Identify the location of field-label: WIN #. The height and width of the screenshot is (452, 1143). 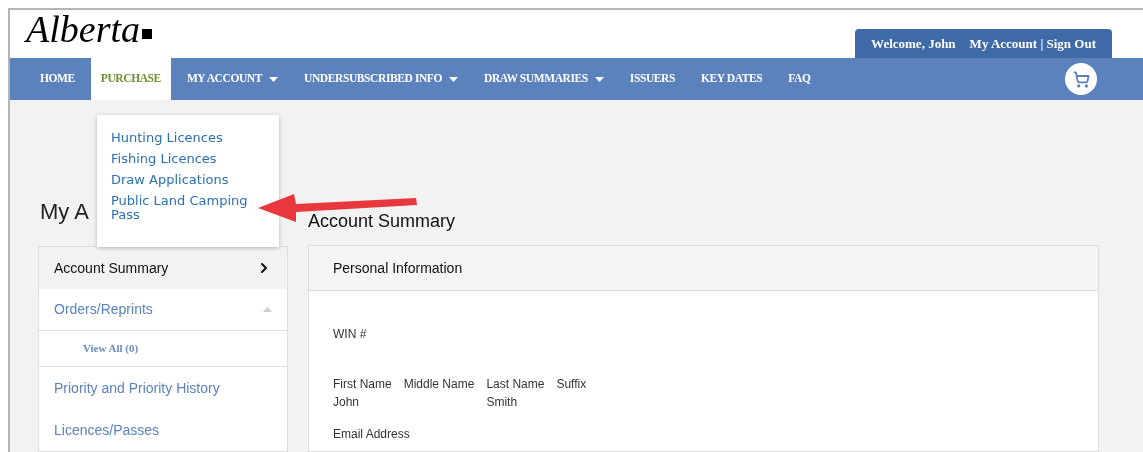
(350, 333).